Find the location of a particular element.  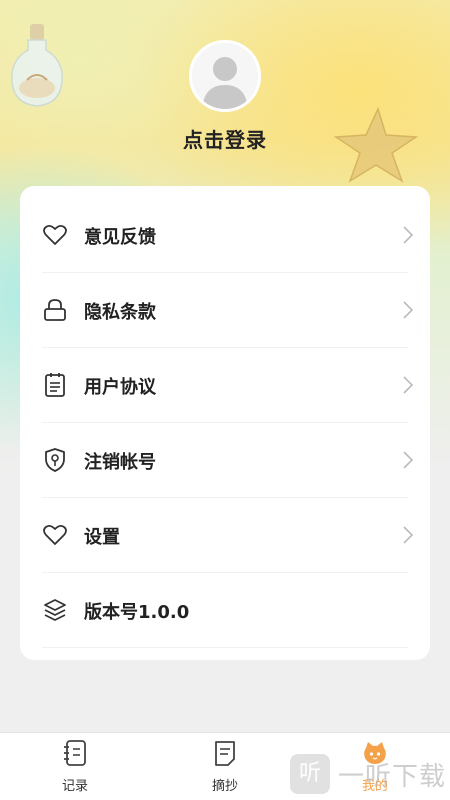

menu-item-label: 隐私条款 is located at coordinates (120, 312).